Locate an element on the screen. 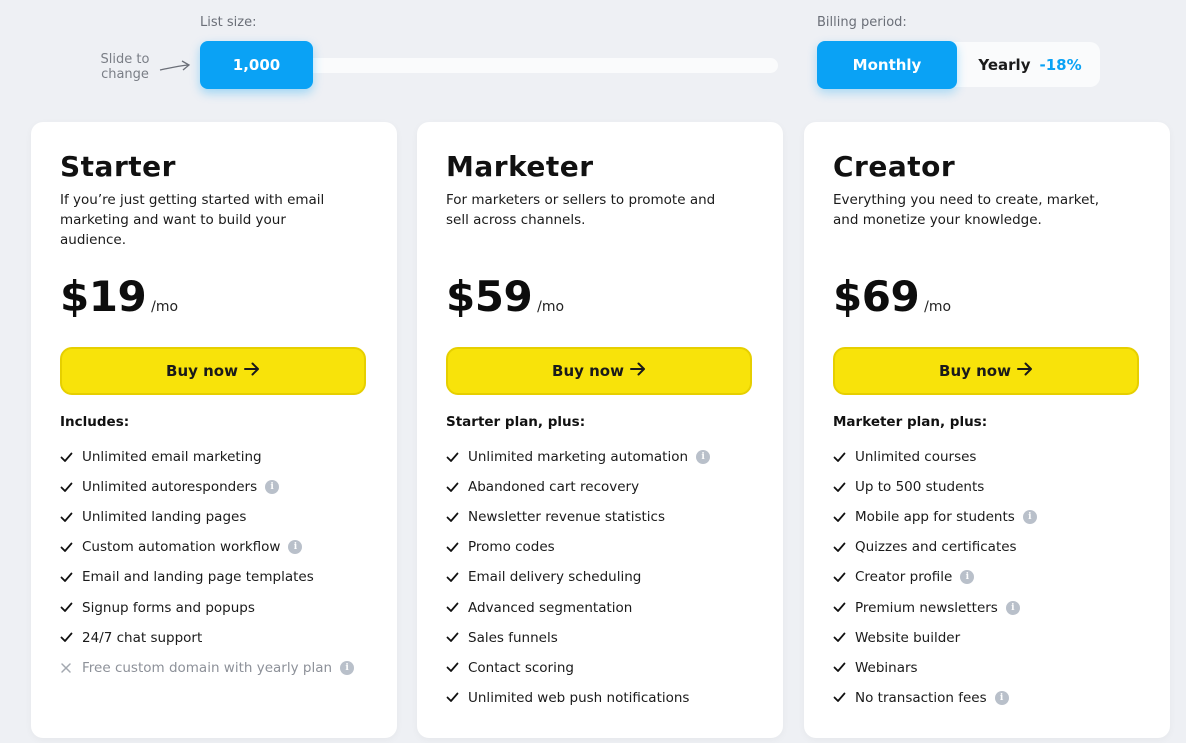  feature-item: Creator profile i is located at coordinates (935, 577).